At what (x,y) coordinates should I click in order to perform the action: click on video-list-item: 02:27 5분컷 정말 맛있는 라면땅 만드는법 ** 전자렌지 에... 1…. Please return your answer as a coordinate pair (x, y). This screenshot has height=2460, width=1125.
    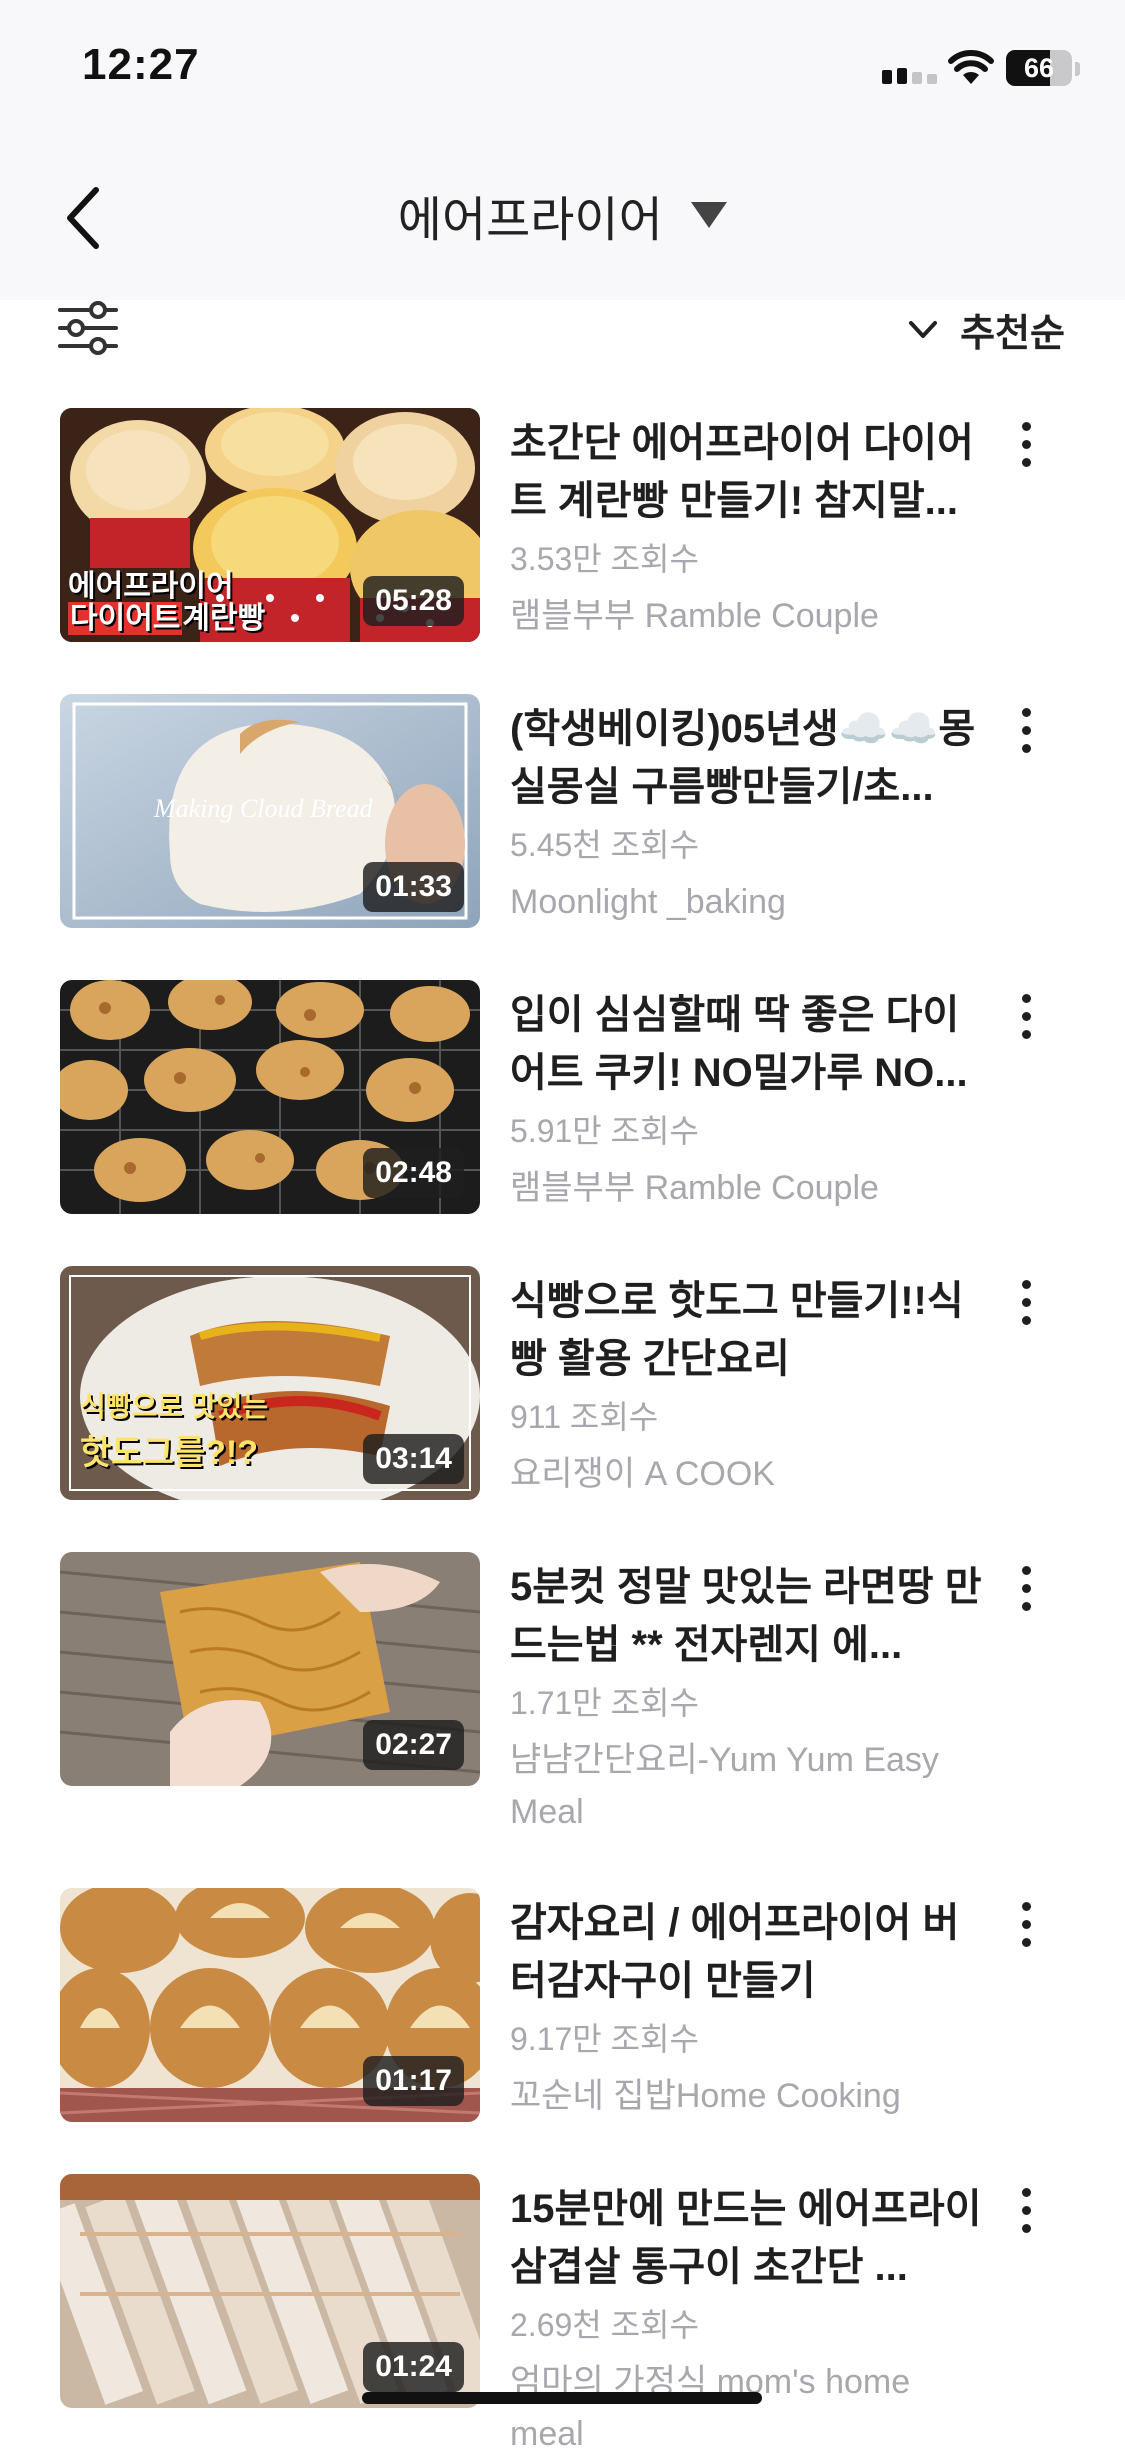
    Looking at the image, I should click on (562, 1717).